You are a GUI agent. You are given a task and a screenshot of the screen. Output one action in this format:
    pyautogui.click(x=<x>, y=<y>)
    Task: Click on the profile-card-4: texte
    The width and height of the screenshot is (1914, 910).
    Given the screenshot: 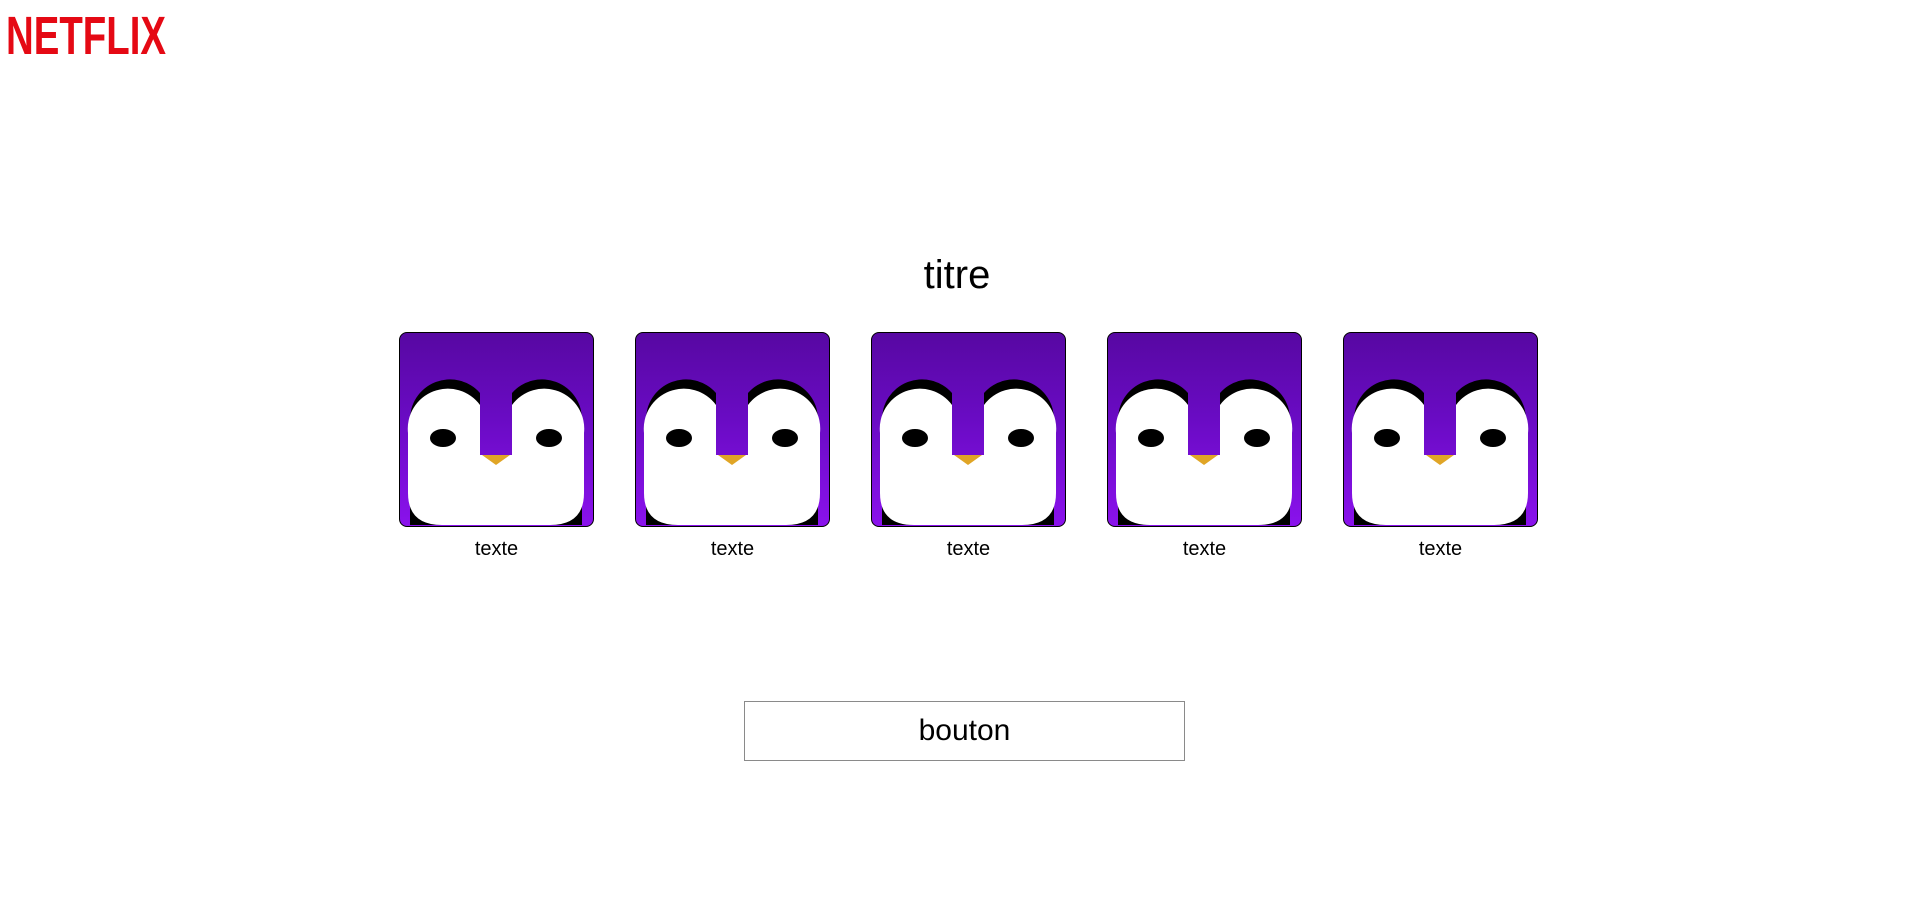 What is the action you would take?
    pyautogui.click(x=1204, y=446)
    